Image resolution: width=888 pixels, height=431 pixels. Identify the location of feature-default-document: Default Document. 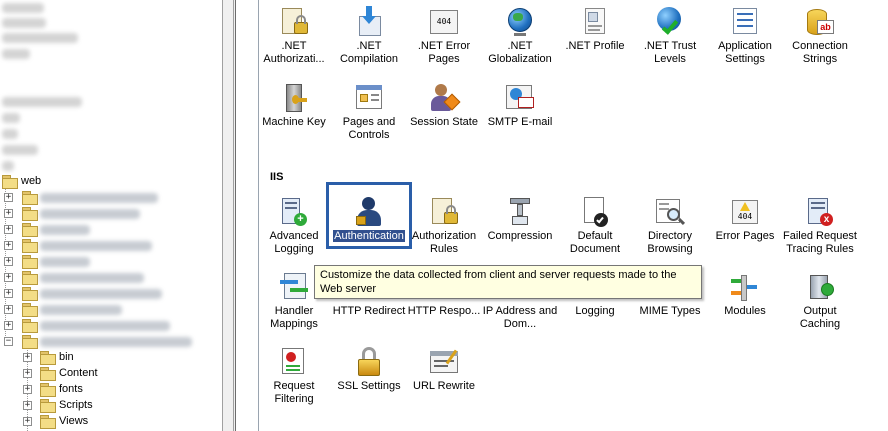
(595, 226).